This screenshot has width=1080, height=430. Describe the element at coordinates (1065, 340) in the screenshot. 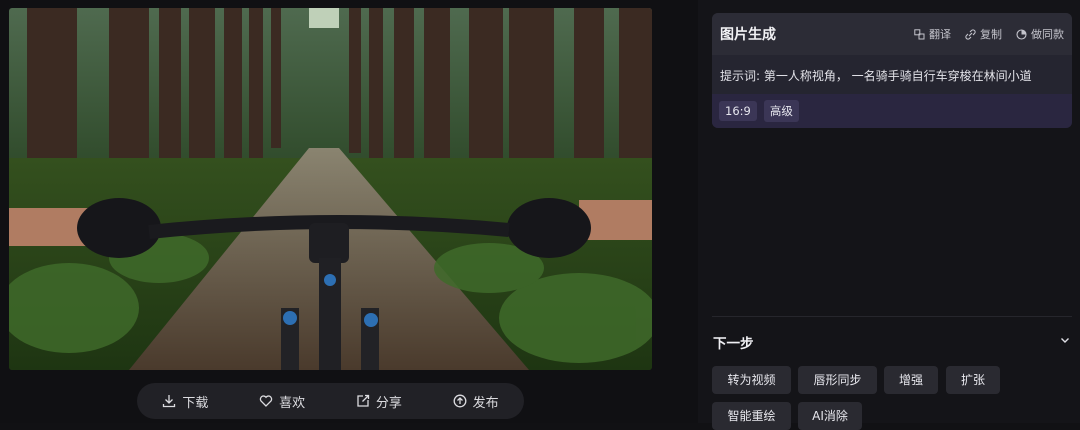

I see `chevron-down-icon` at that location.